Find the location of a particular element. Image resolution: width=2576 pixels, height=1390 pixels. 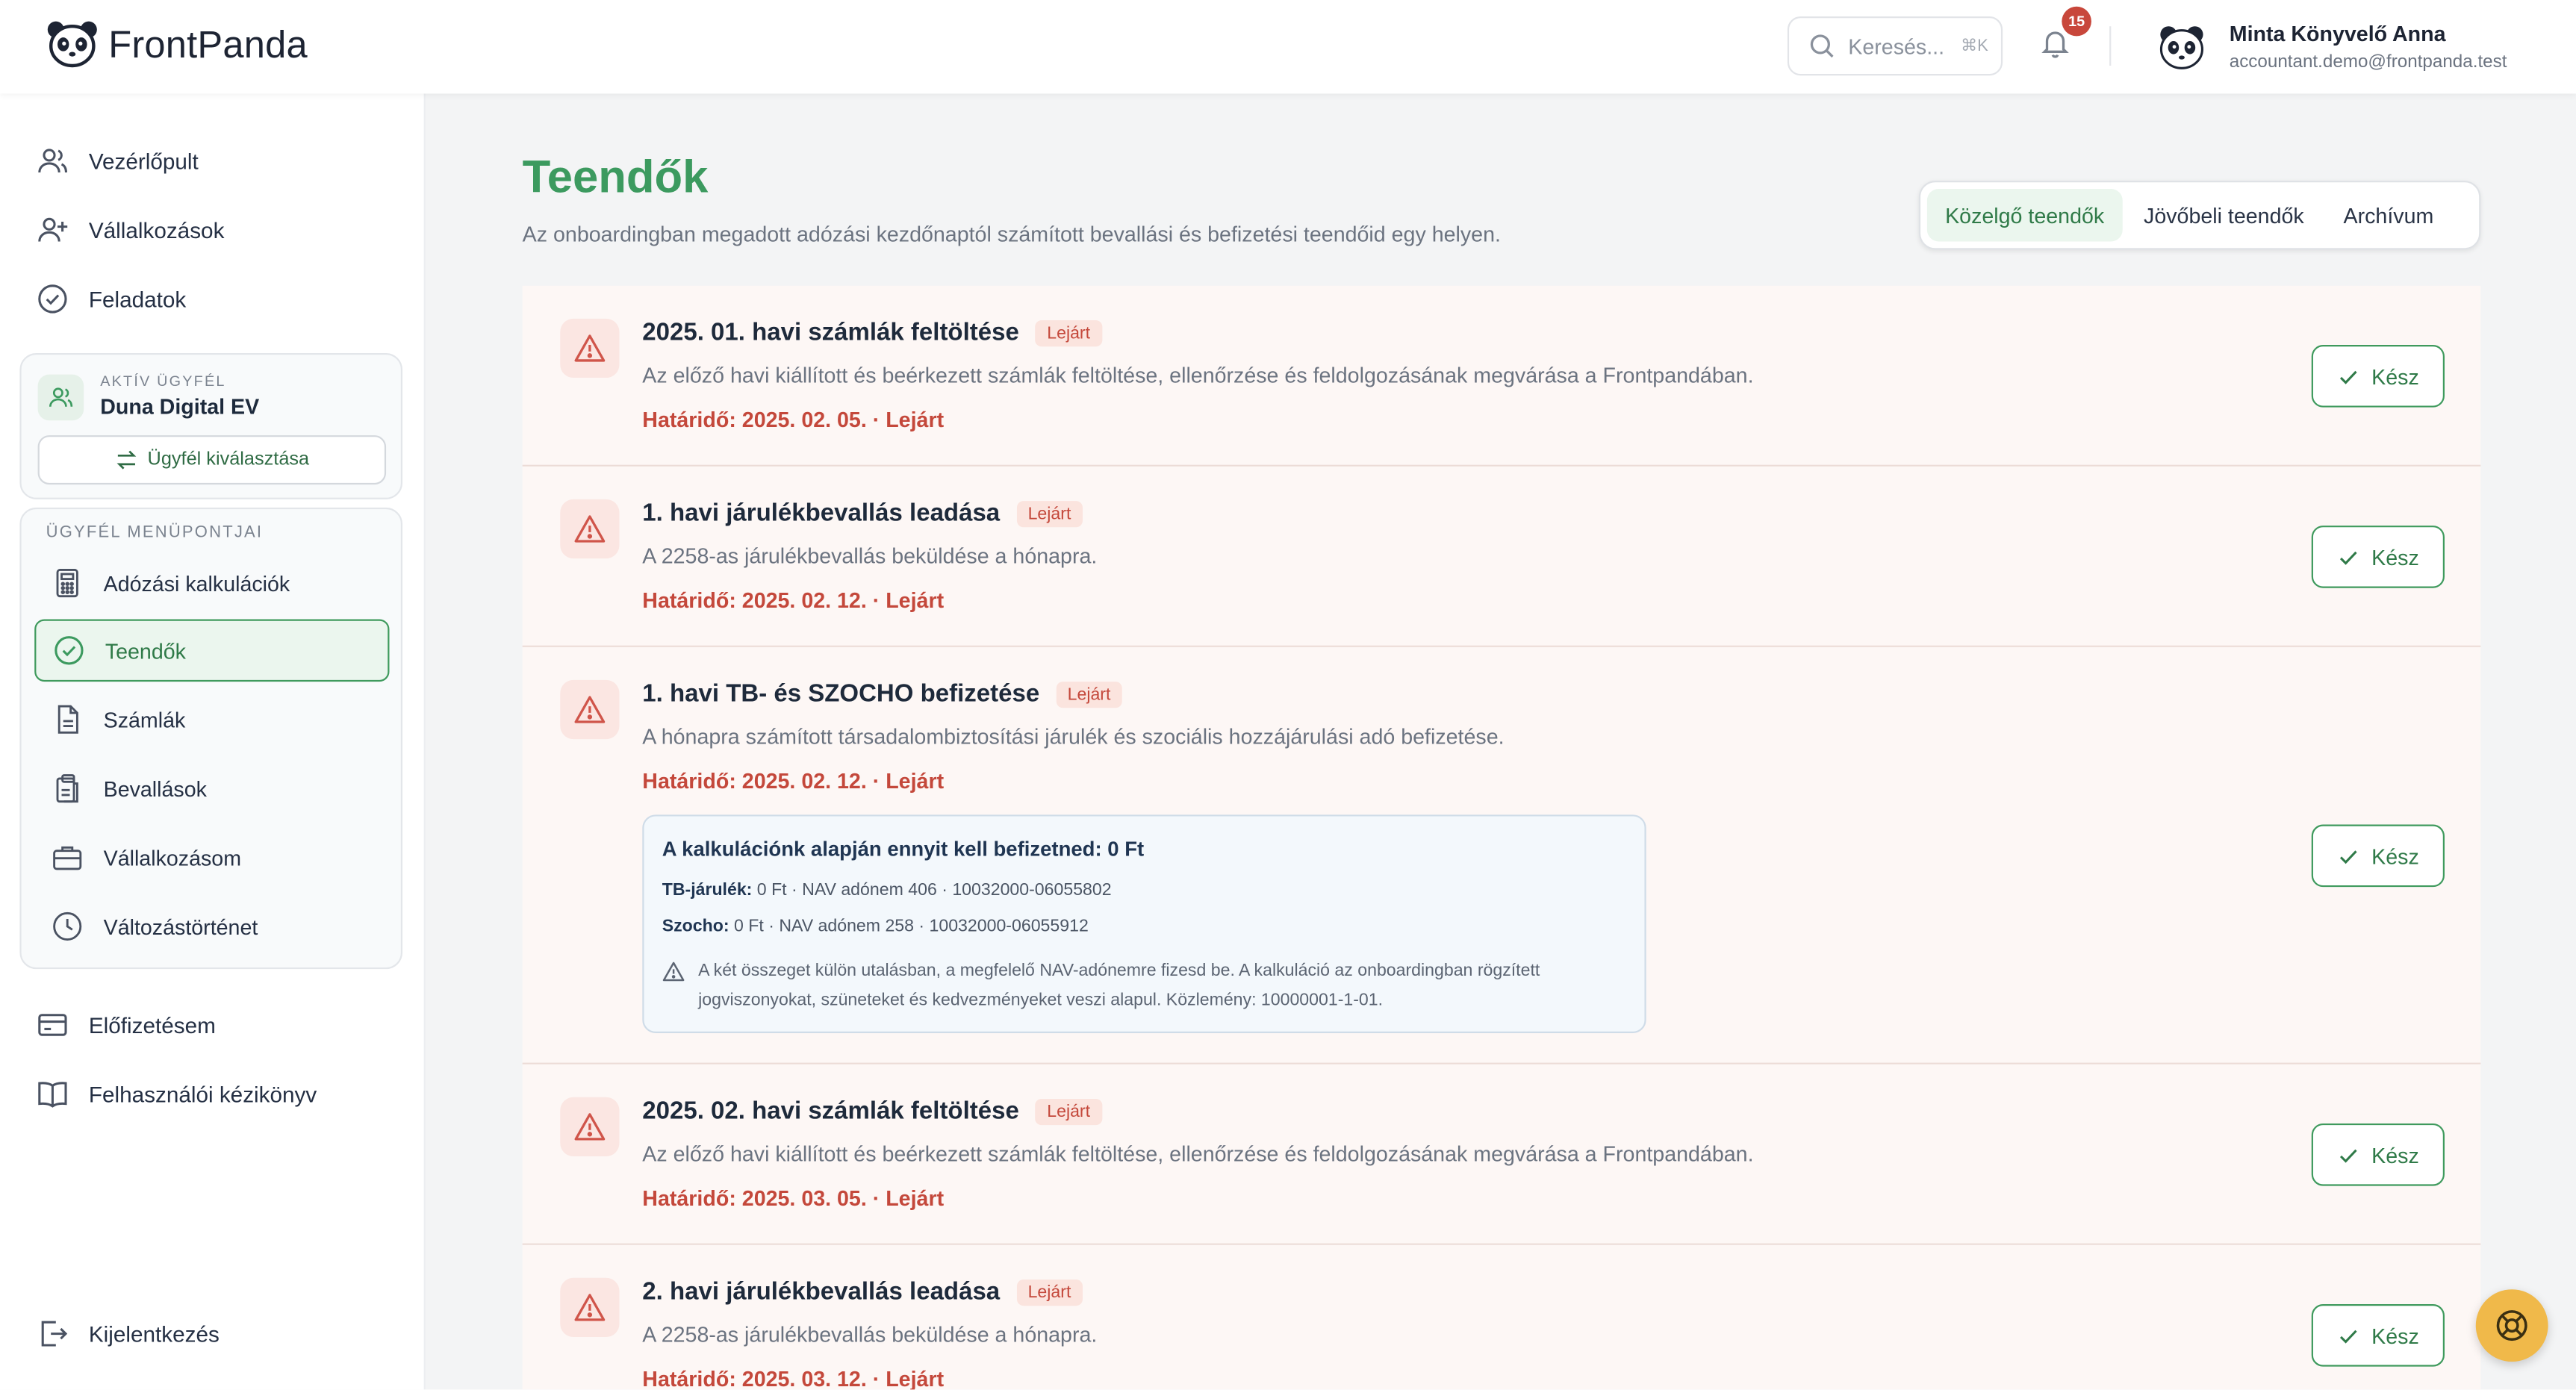

sidebar-item-subscription: Előfizetésem is located at coordinates (216, 1025).